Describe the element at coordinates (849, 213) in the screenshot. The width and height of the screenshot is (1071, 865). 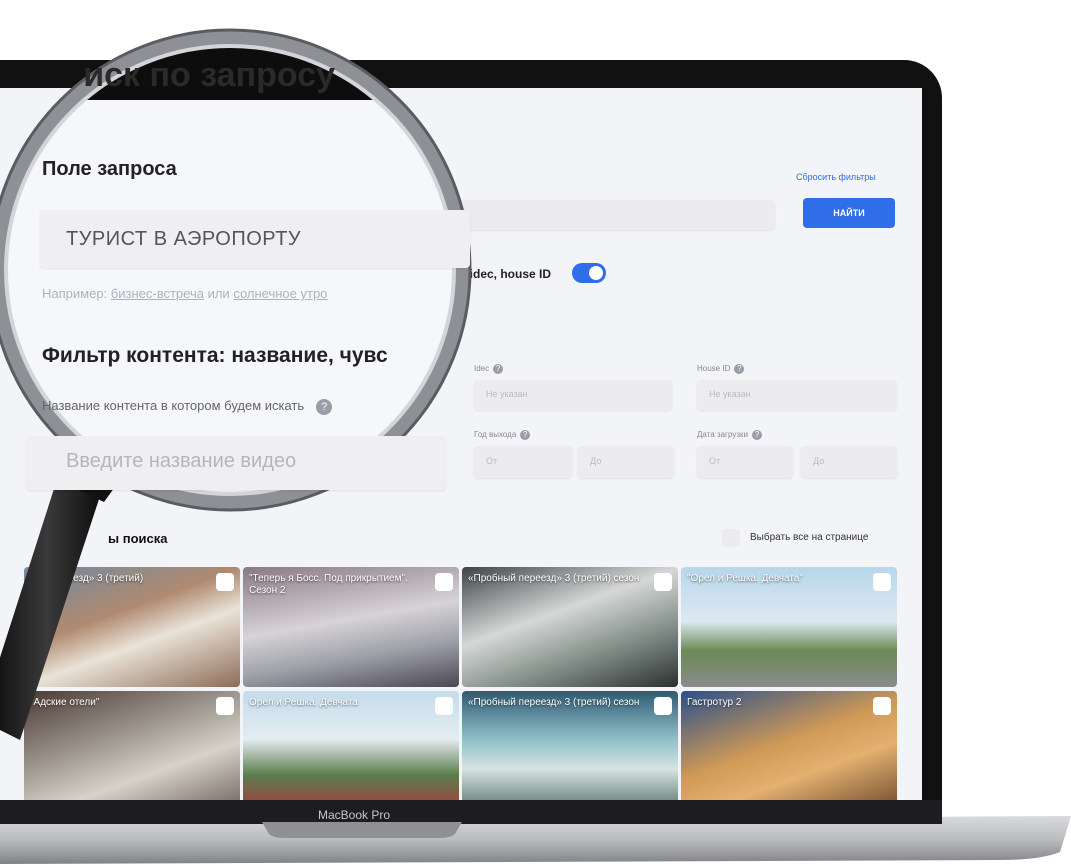
I see `find-button: НАЙТИ` at that location.